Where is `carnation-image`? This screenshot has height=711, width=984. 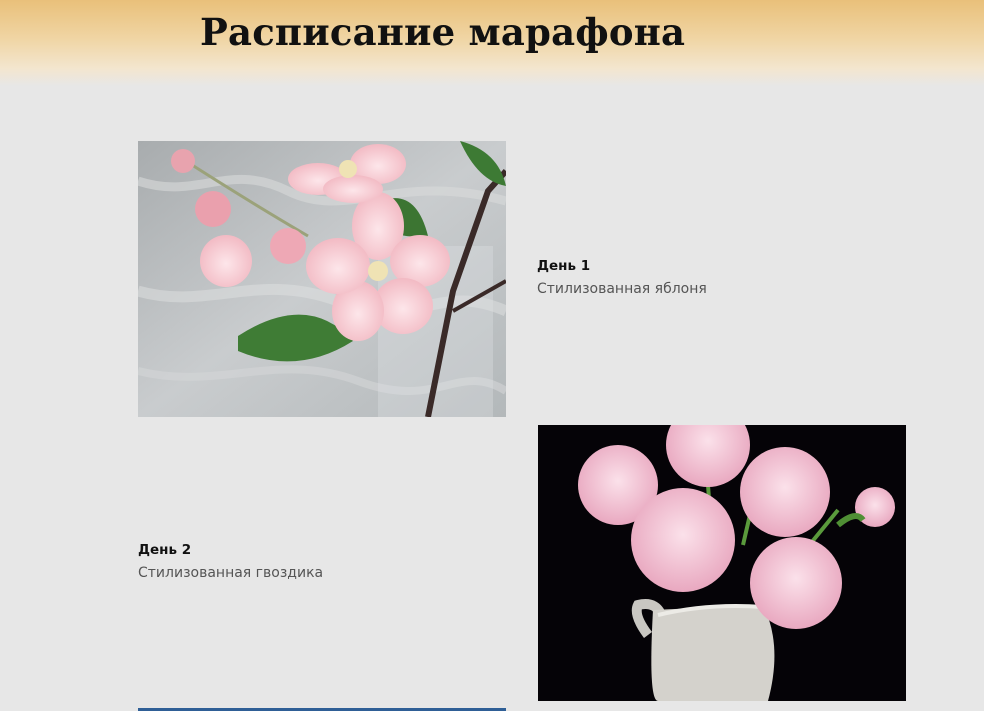
carnation-image is located at coordinates (722, 563).